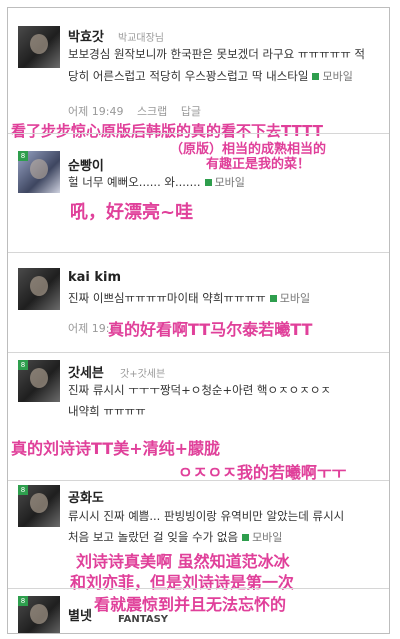 This screenshot has width=400, height=639. What do you see at coordinates (258, 164) in the screenshot?
I see `translation-overlay: 有趣正是我的菜！` at bounding box center [258, 164].